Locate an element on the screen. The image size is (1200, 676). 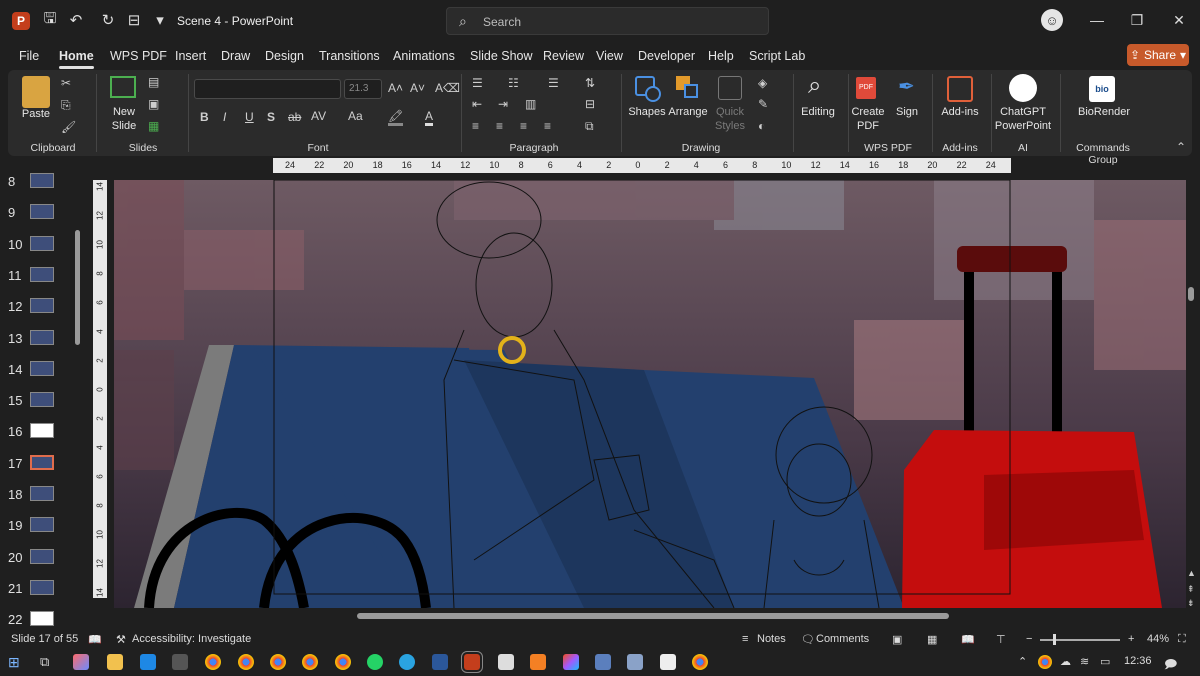
word-icon is located at coordinates (440, 662).